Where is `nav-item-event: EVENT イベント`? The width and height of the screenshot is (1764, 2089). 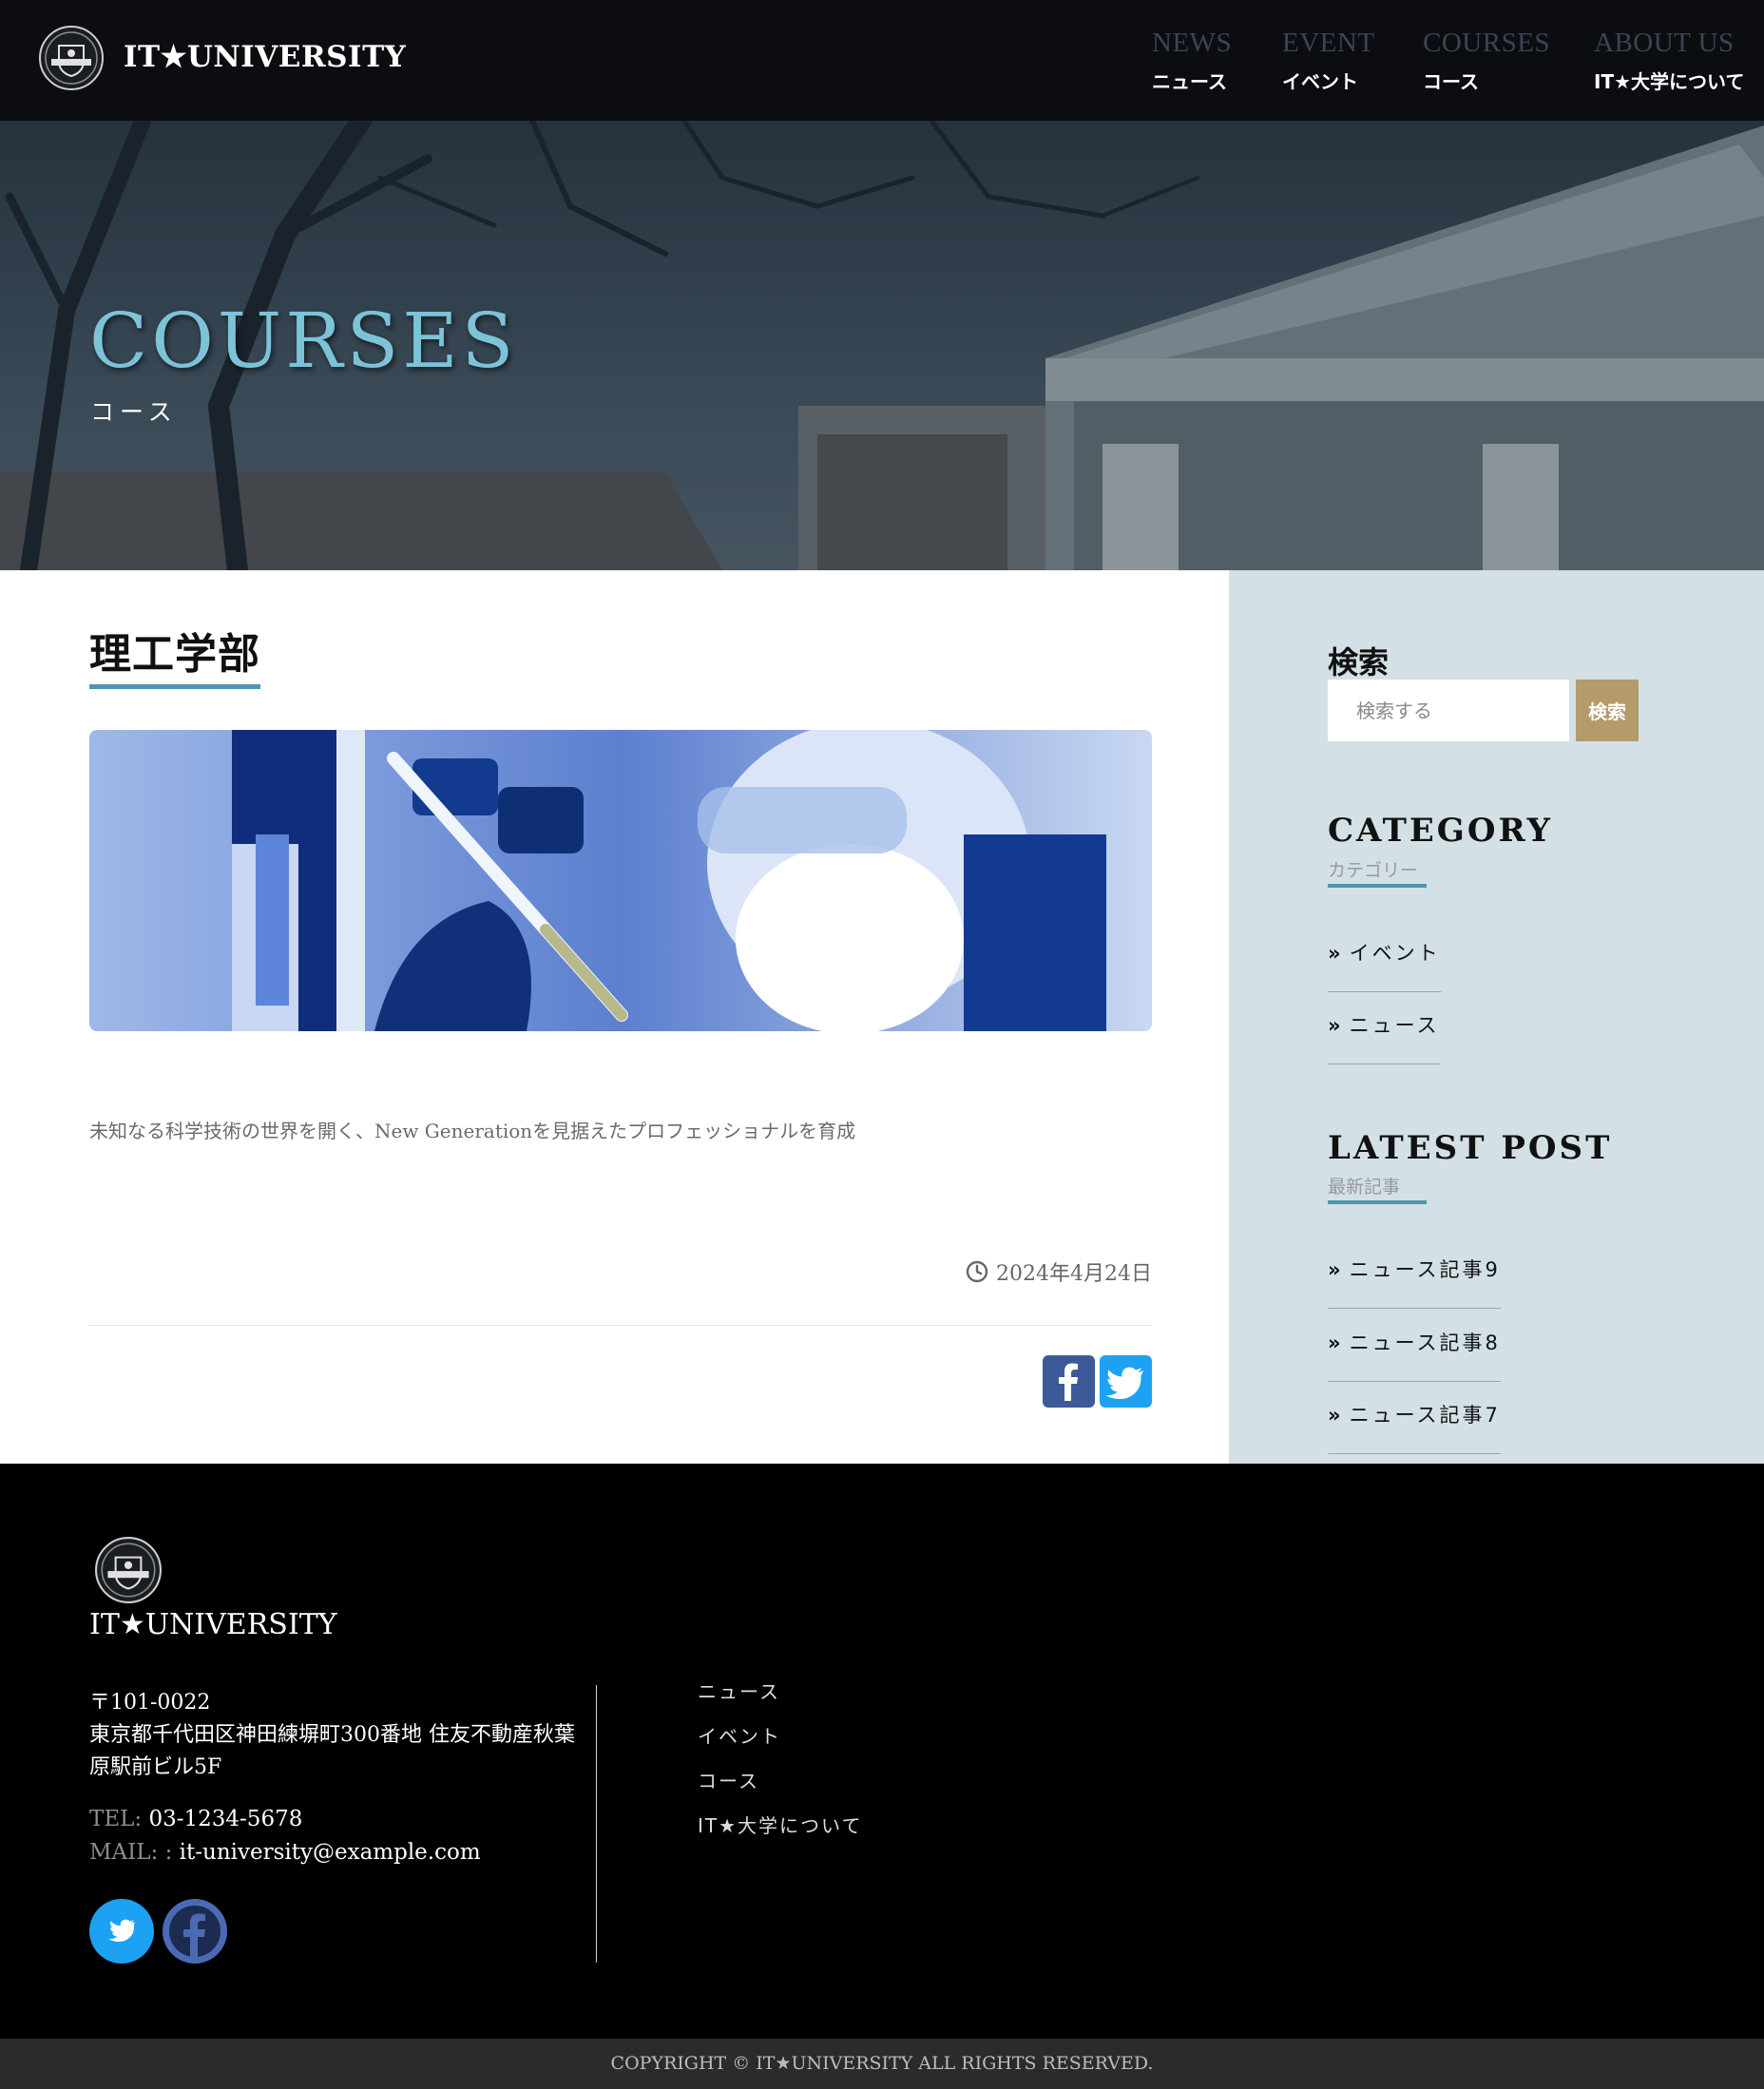 nav-item-event: EVENT イベント is located at coordinates (1328, 60).